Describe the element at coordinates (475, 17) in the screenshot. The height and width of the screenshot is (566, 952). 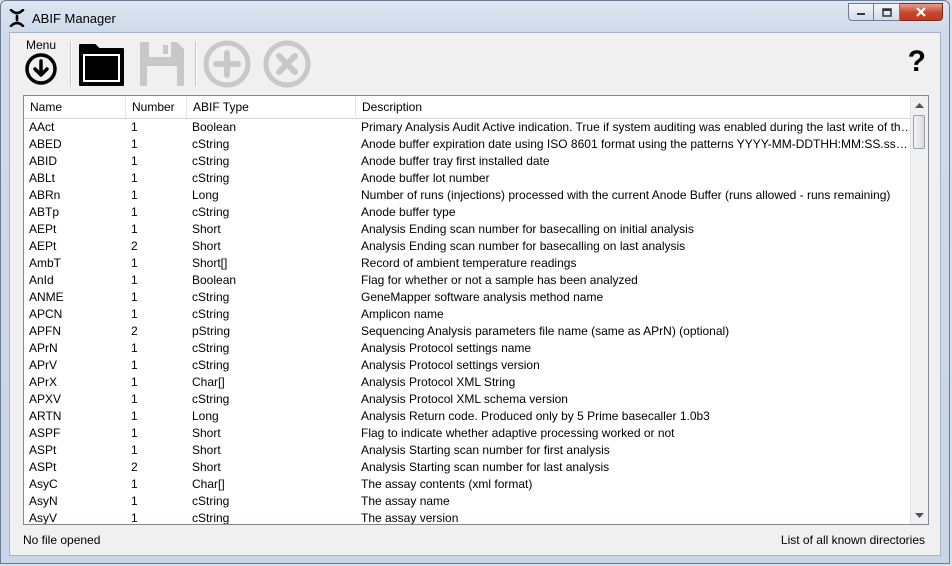
I see `title-bar: ABIF Manager` at that location.